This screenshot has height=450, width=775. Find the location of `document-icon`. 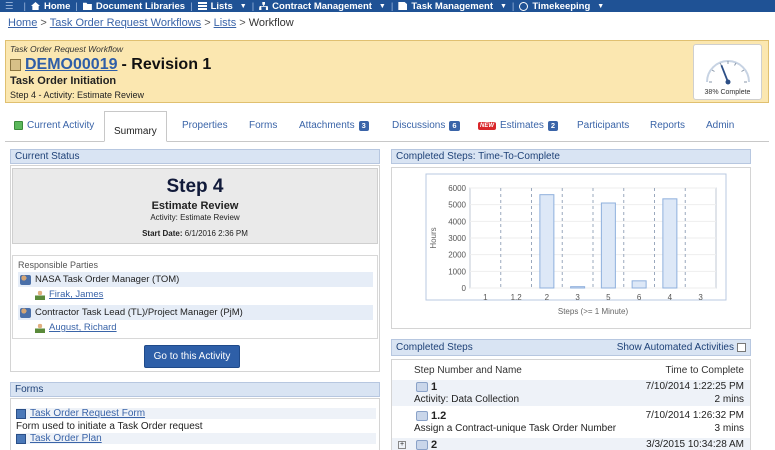

document-icon is located at coordinates (403, 6).